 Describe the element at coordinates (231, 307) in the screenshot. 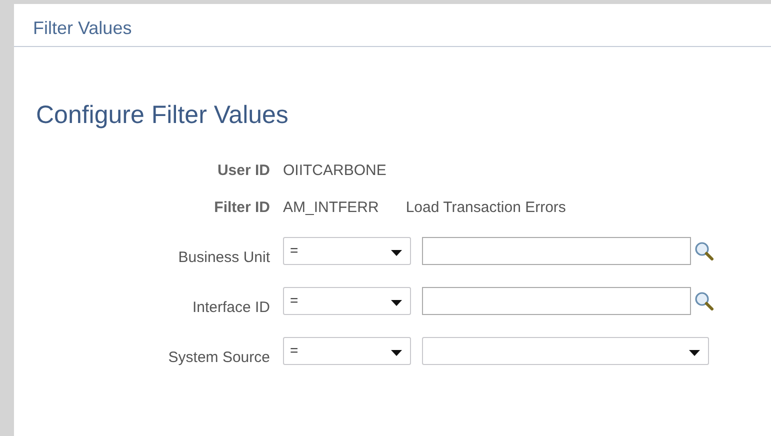

I see `field-label: Interface ID` at that location.